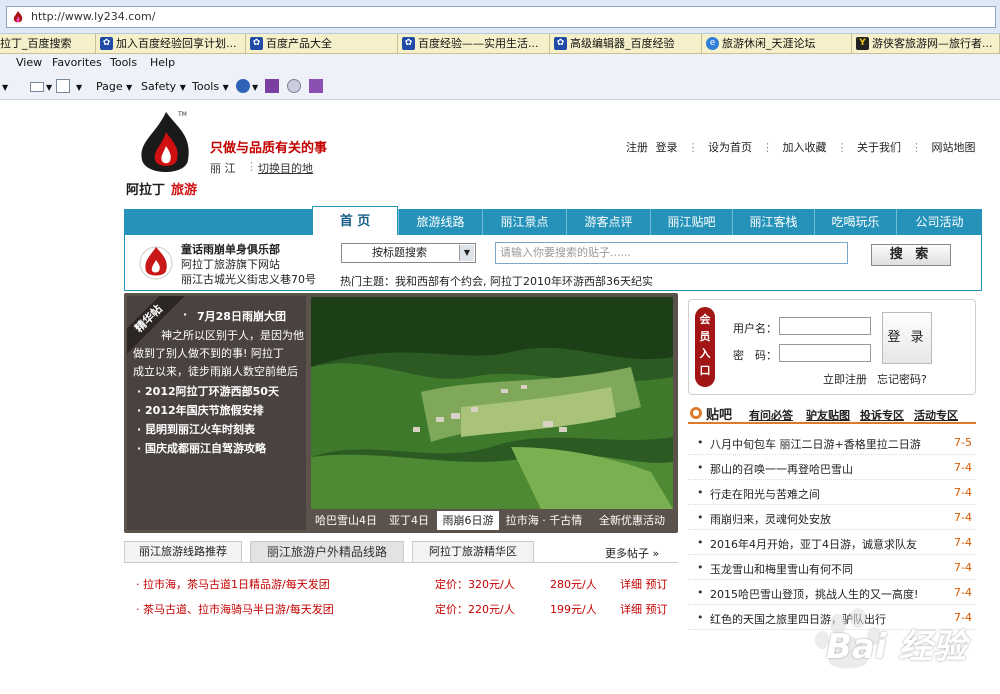  What do you see at coordinates (212, 391) in the screenshot?
I see `featured-item-label: 2012阿拉丁环游西部50天` at bounding box center [212, 391].